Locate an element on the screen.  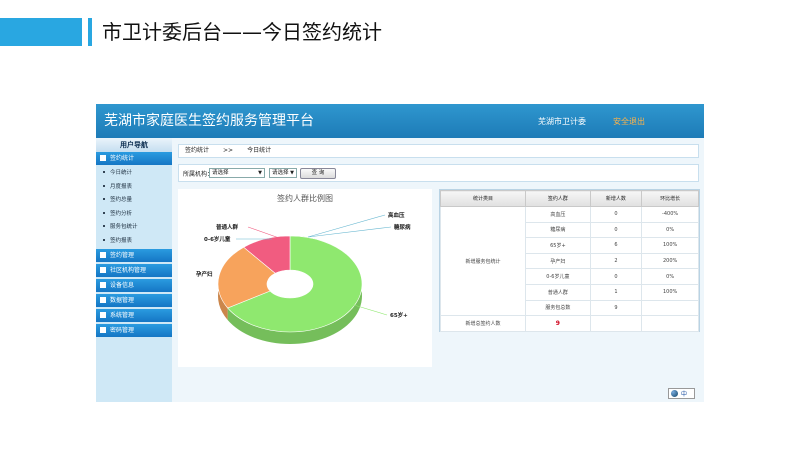
sidebar-item-label: 服务包统计 is located at coordinates (124, 227).